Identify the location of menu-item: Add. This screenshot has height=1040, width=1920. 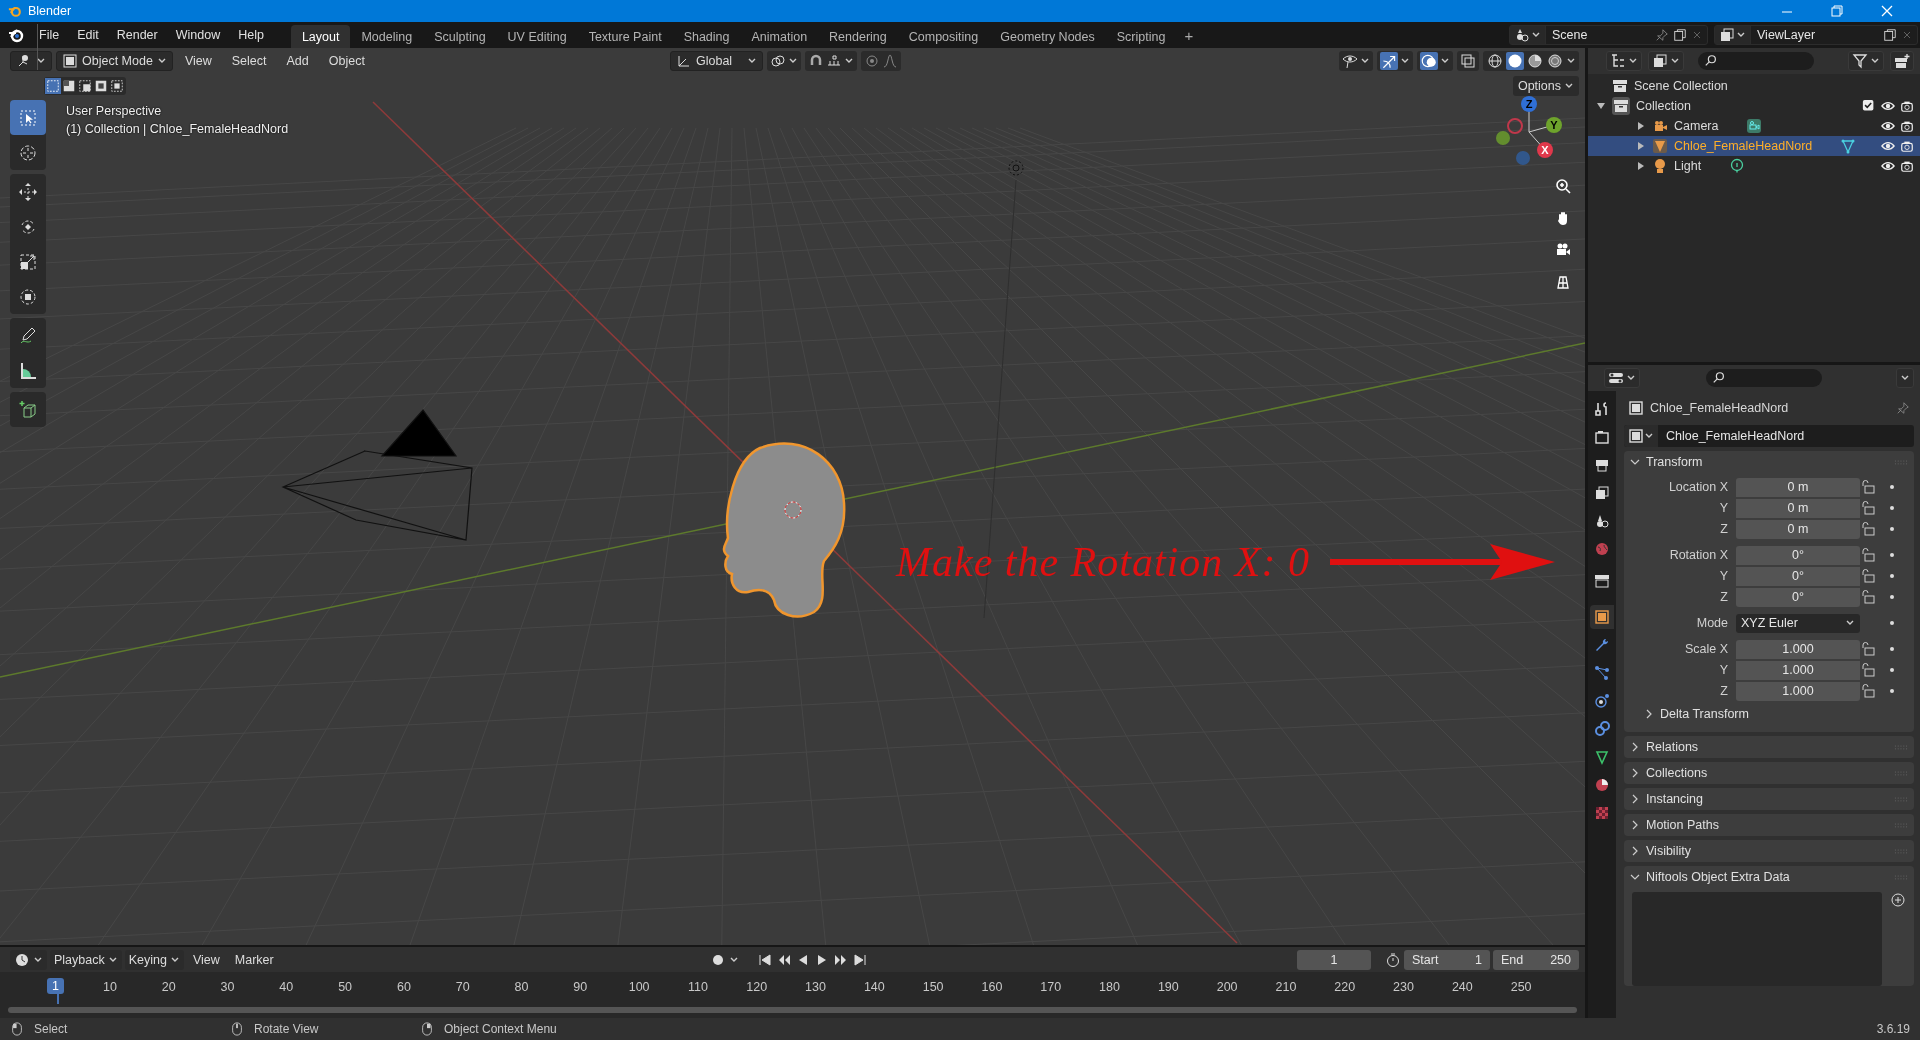
(297, 61).